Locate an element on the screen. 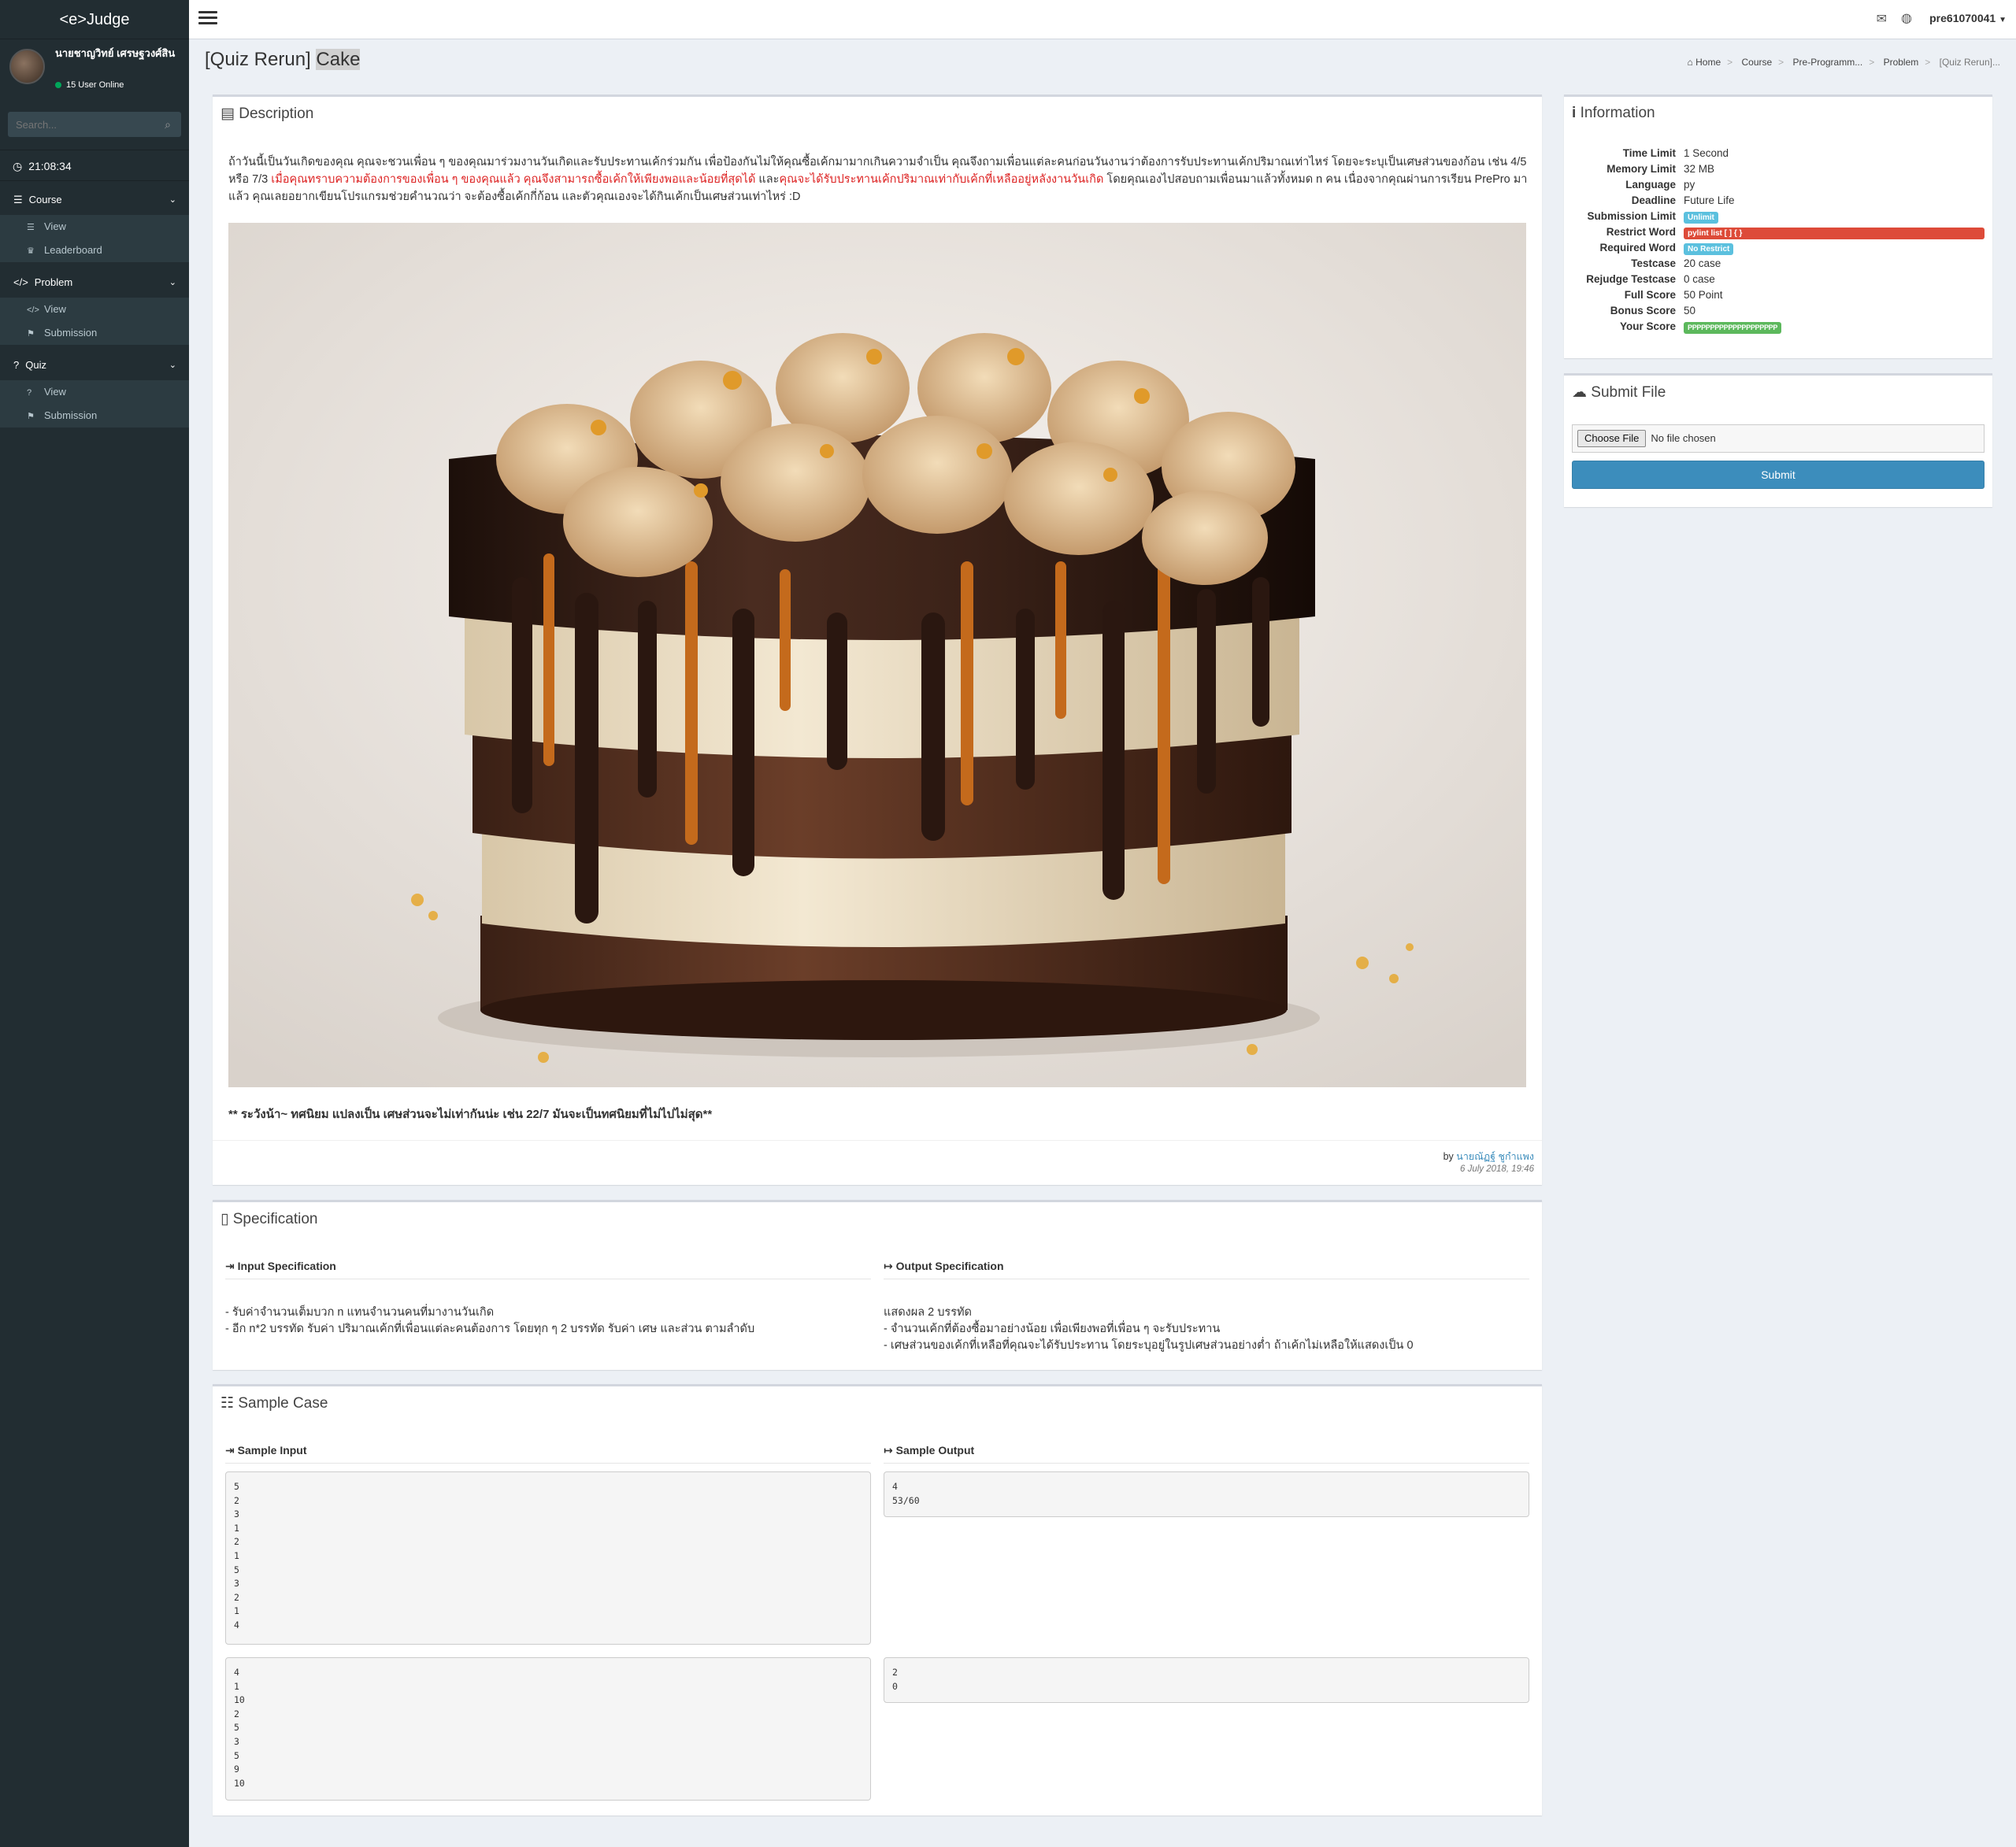  menu-quiz-label: Quiz is located at coordinates (35, 365).